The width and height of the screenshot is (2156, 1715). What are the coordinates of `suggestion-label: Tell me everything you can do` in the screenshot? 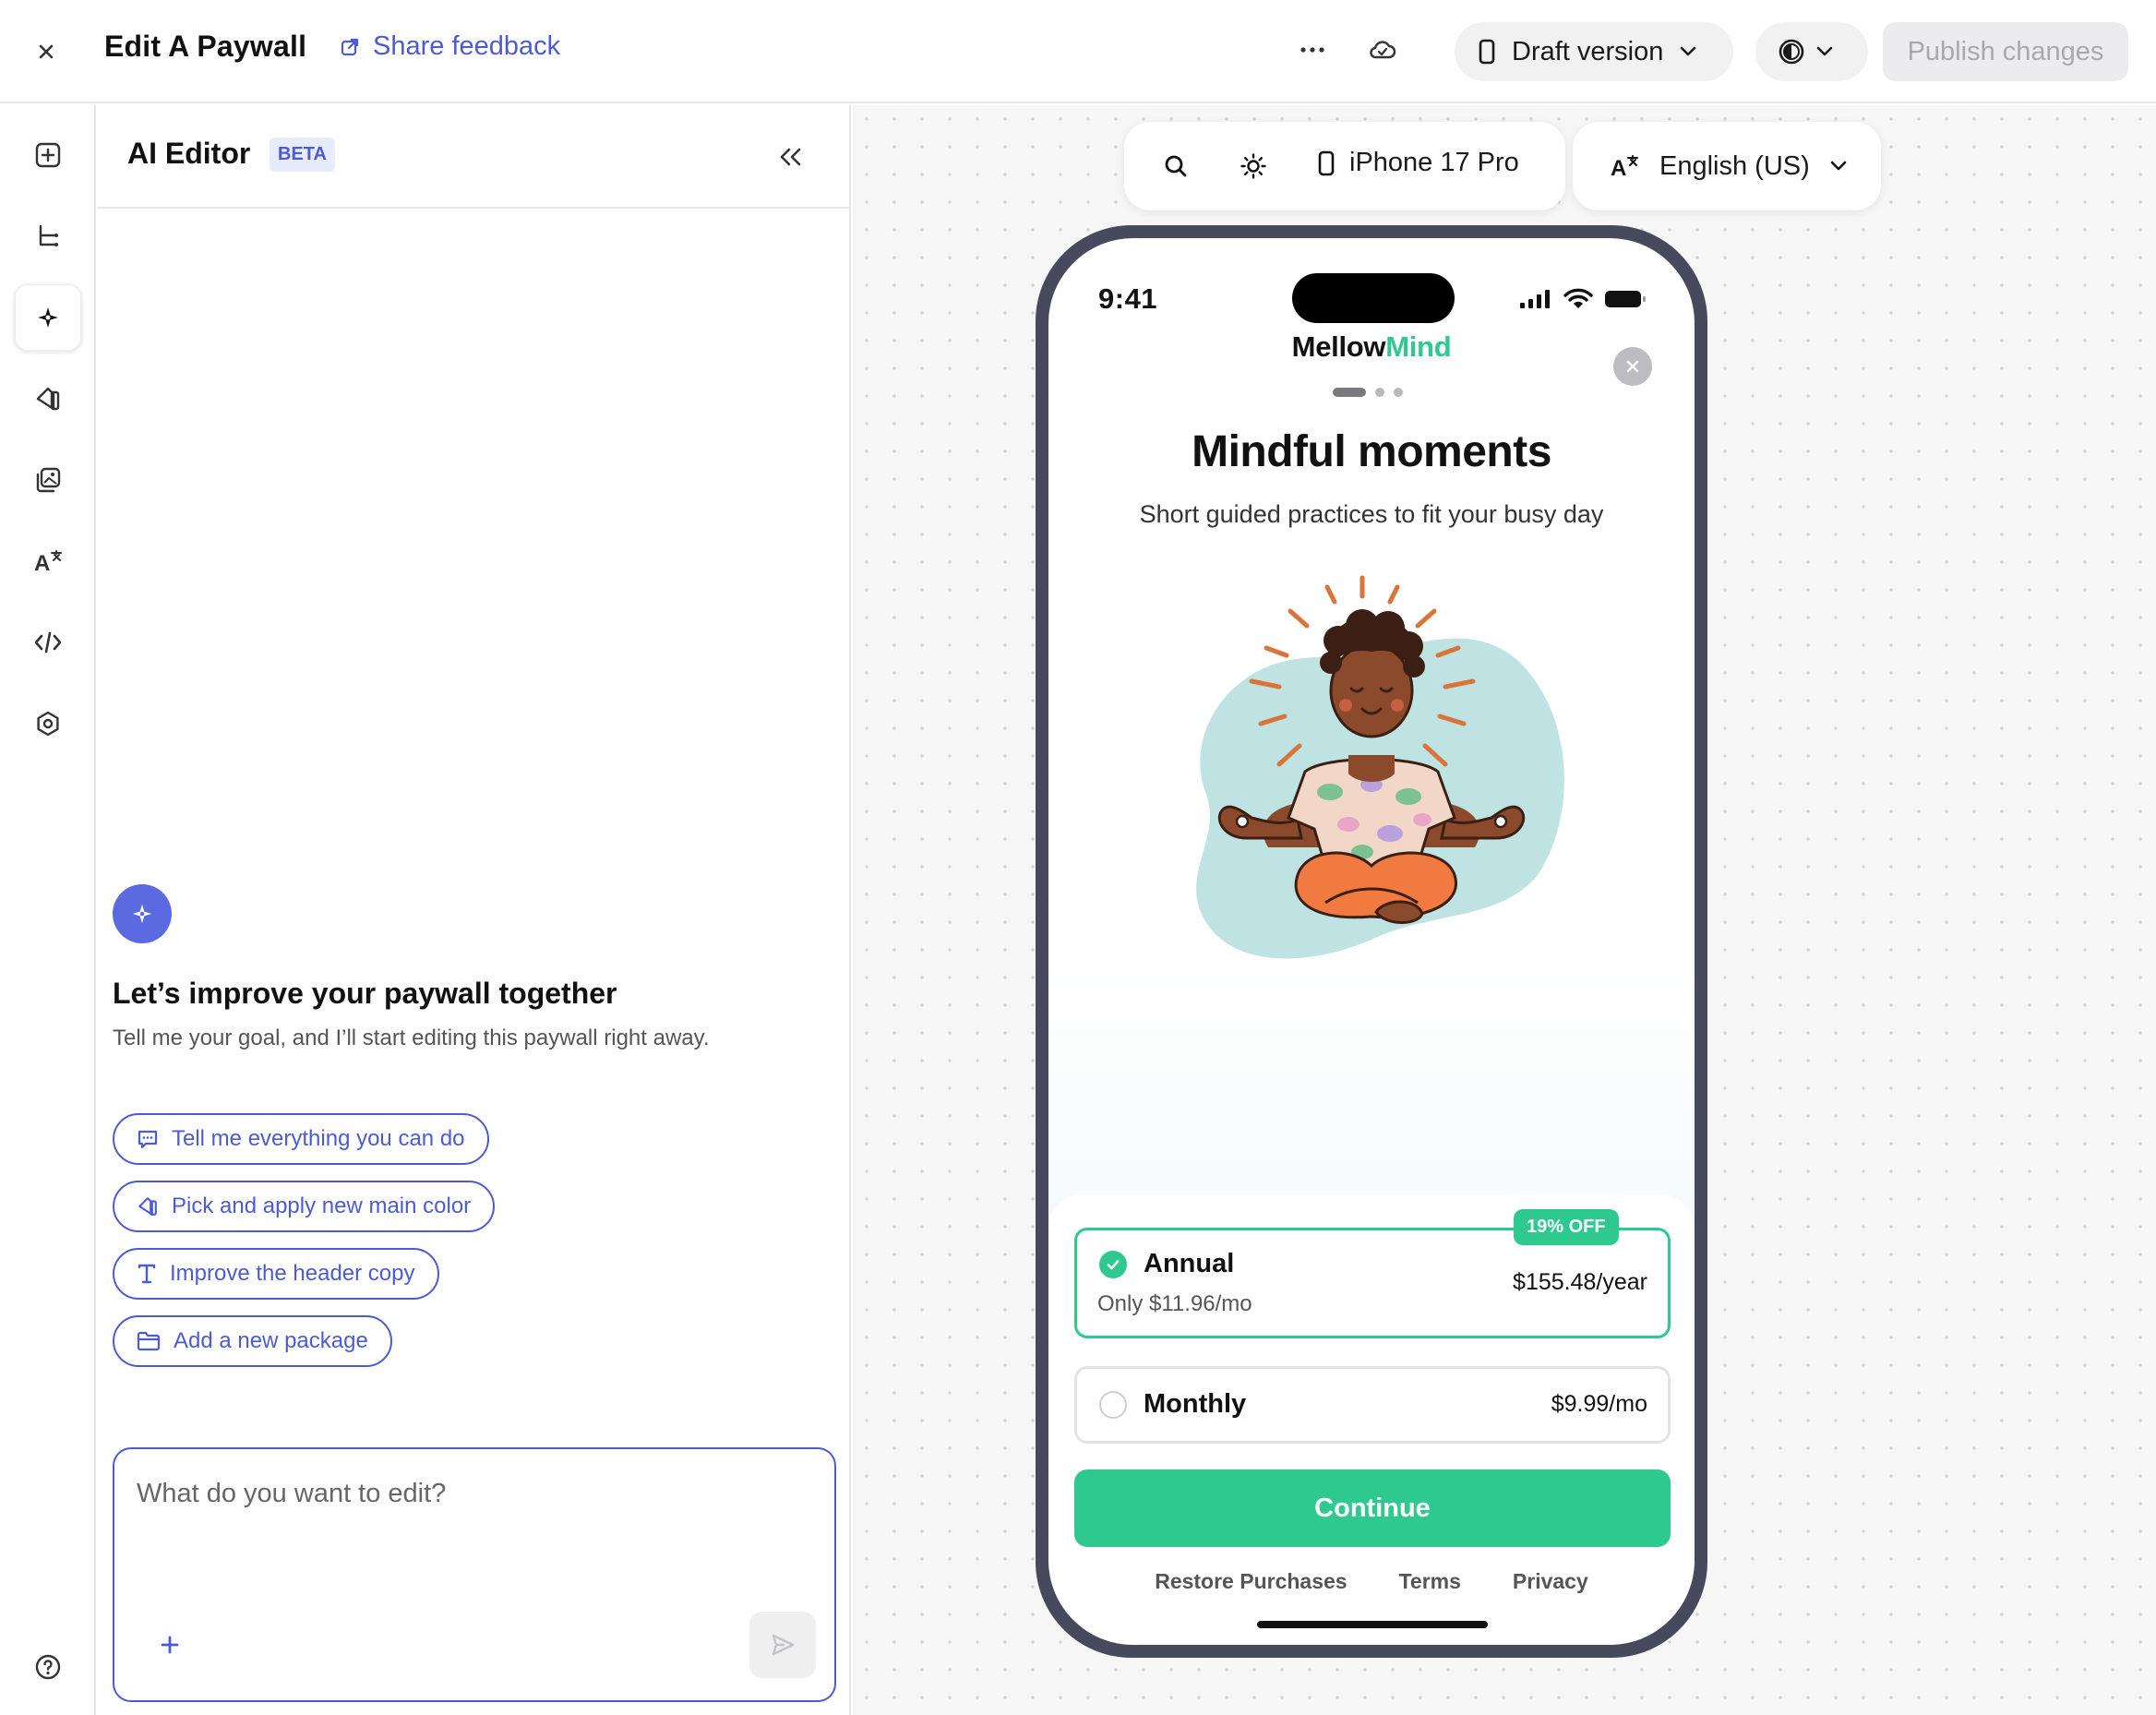 It's located at (318, 1138).